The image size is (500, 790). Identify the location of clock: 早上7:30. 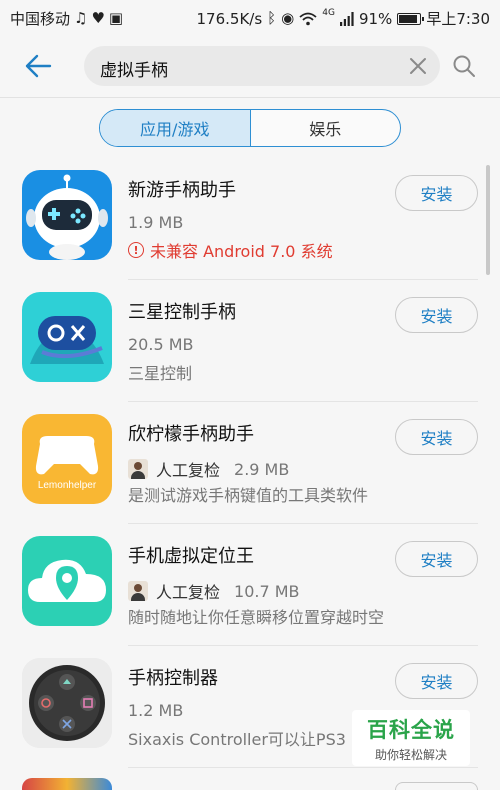
(458, 19).